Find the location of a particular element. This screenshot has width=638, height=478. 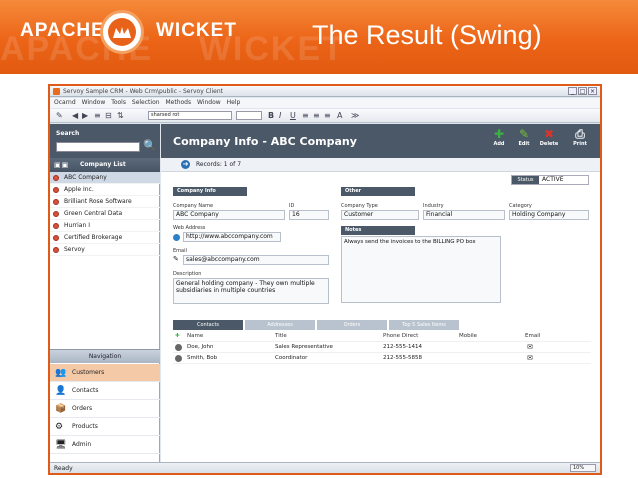

filter-icon: ⊟ is located at coordinates (108, 115).